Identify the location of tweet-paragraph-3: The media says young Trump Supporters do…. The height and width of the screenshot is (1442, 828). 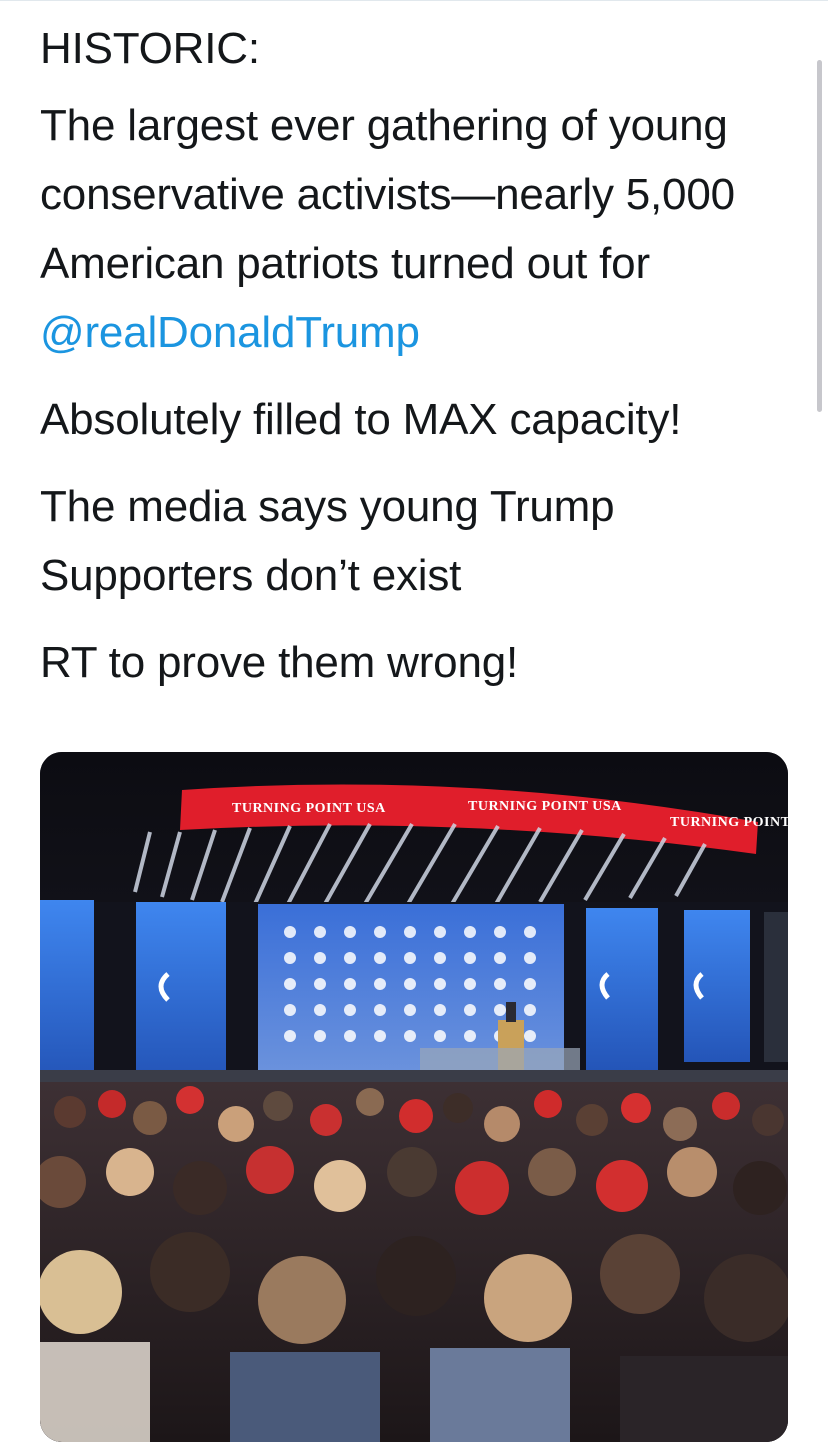
(327, 541).